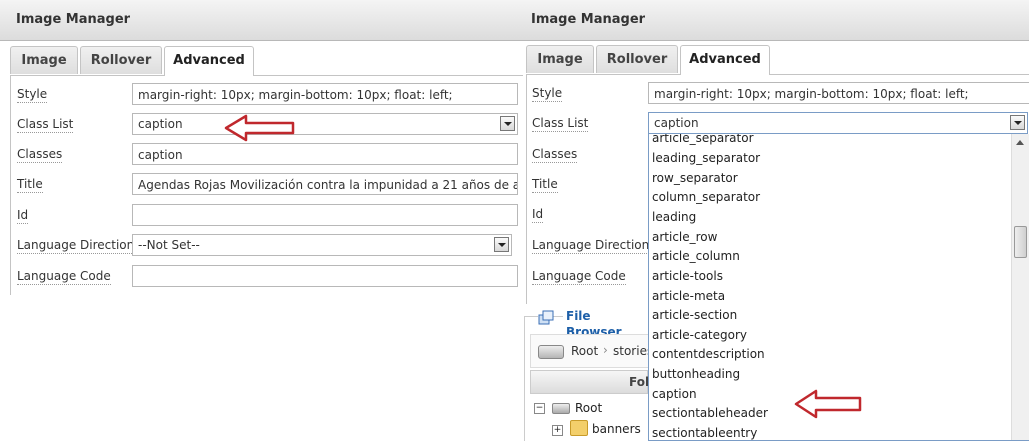 The image size is (1029, 441). What do you see at coordinates (838, 123) in the screenshot?
I see `right-class-list-select: caption` at bounding box center [838, 123].